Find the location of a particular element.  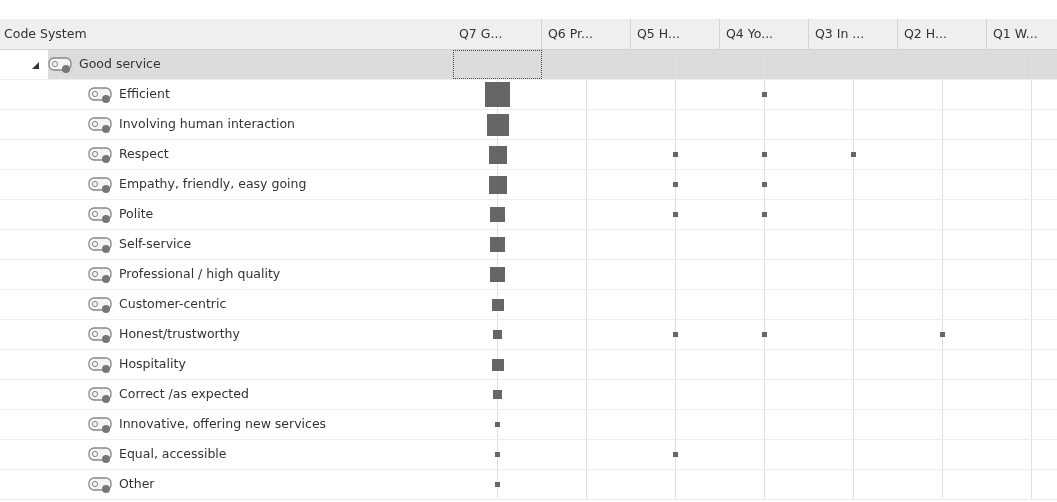

tree-item: Innovative, offering new services is located at coordinates (270, 424).